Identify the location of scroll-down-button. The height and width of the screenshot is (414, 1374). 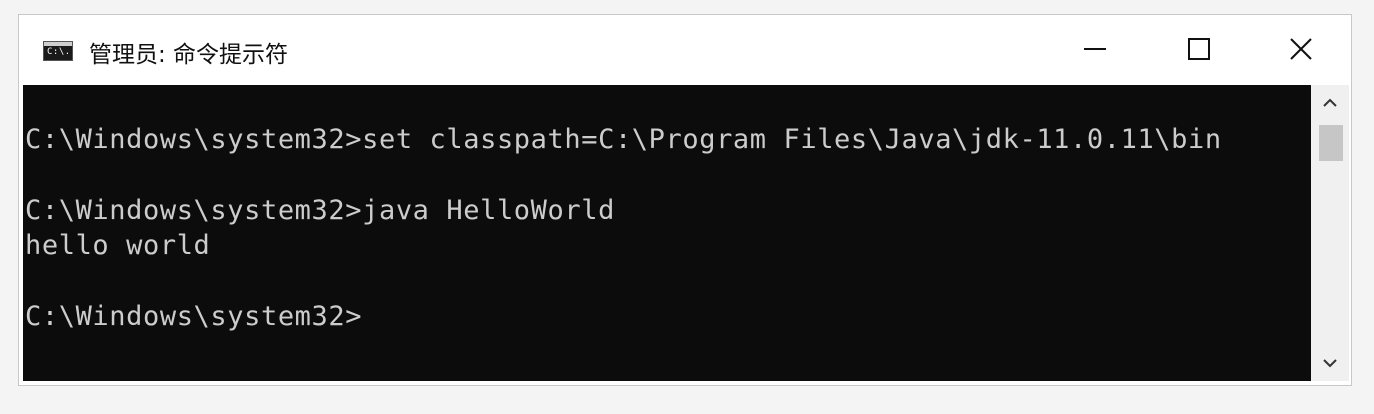
(1330, 363).